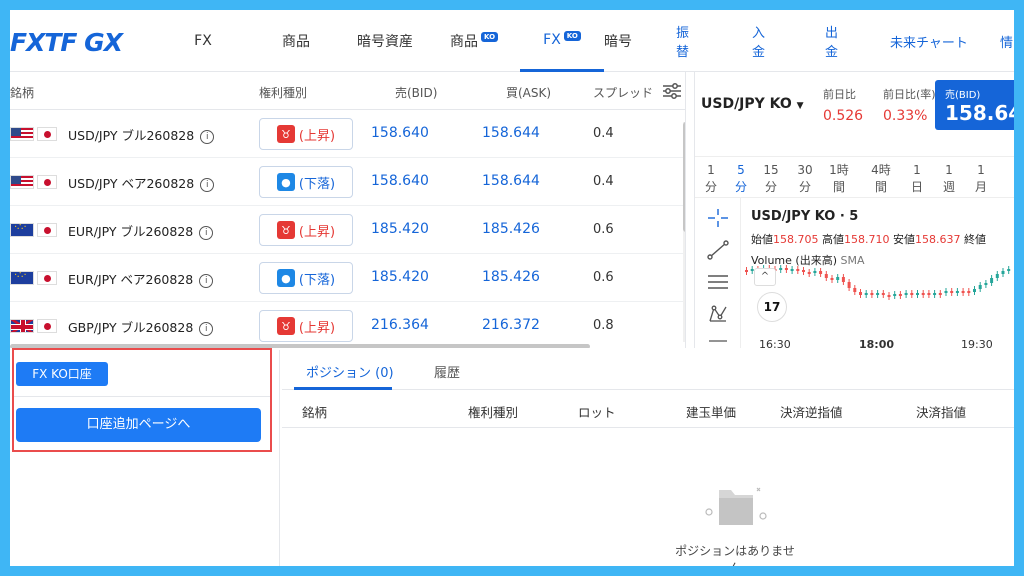 This screenshot has width=1024, height=576. What do you see at coordinates (385, 41) in the screenshot?
I see `tab-crypto: 暗号資産` at bounding box center [385, 41].